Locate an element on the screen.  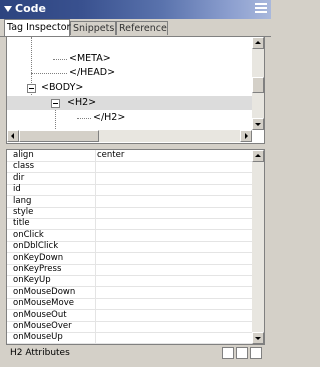
collapse-arrow-icon is located at coordinates (8, 9).